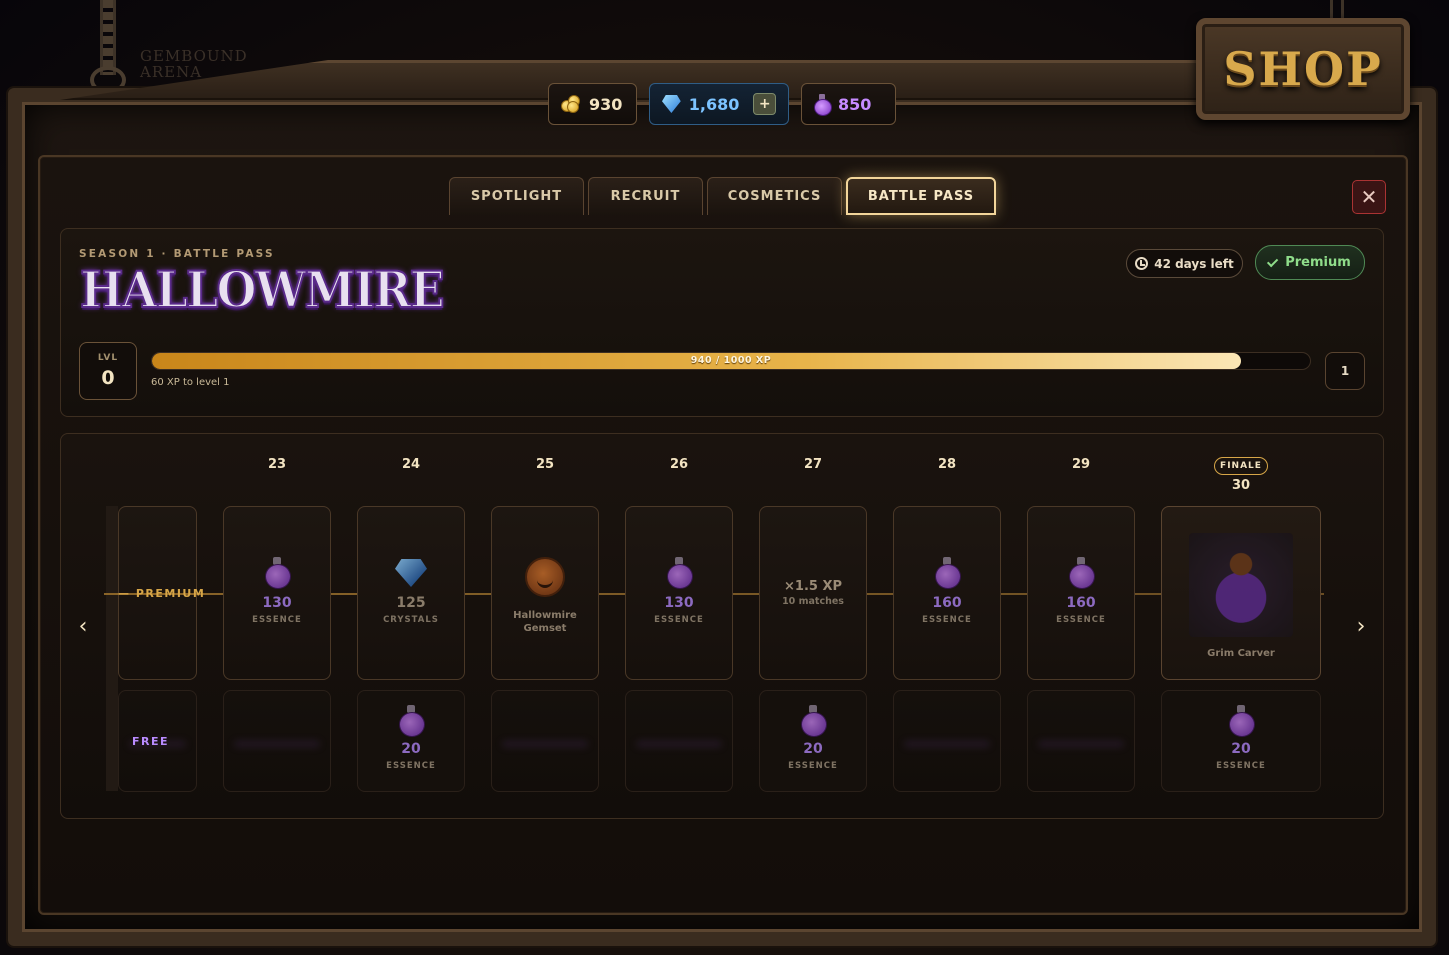 The image size is (1449, 955). What do you see at coordinates (947, 464) in the screenshot?
I see `level-header-28: 28` at bounding box center [947, 464].